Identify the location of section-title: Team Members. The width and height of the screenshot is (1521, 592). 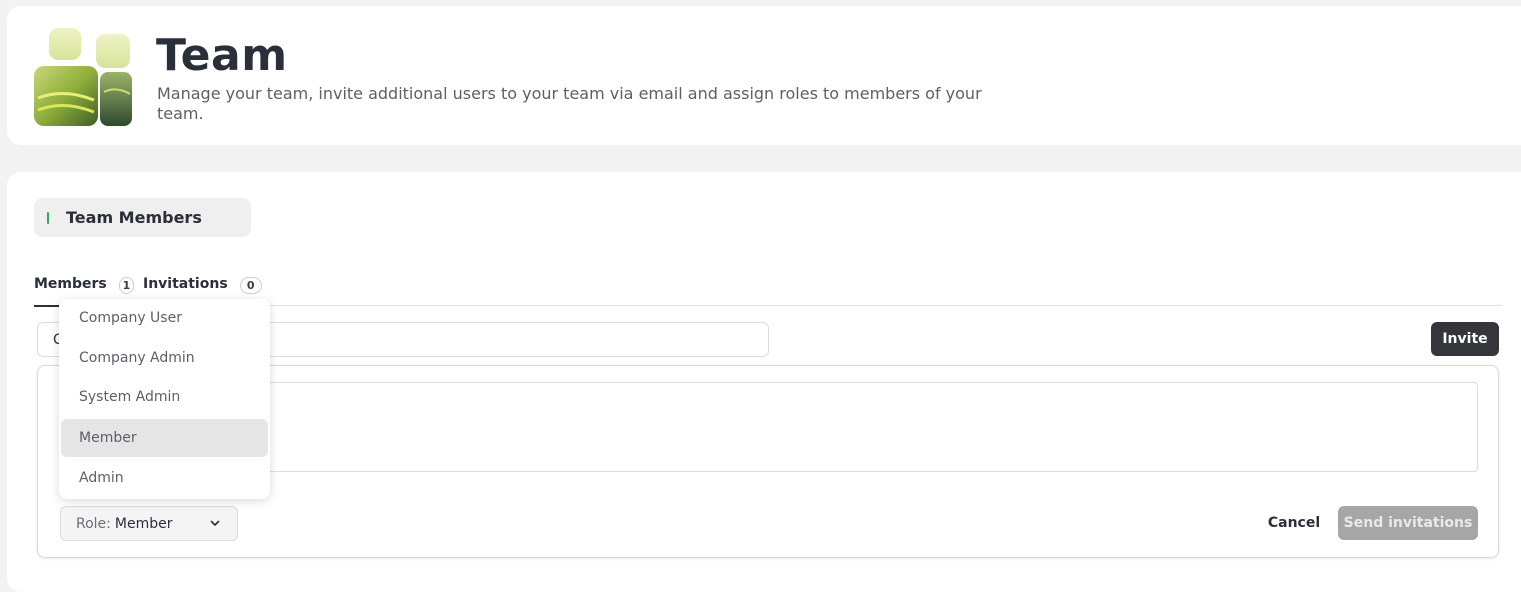
(134, 217).